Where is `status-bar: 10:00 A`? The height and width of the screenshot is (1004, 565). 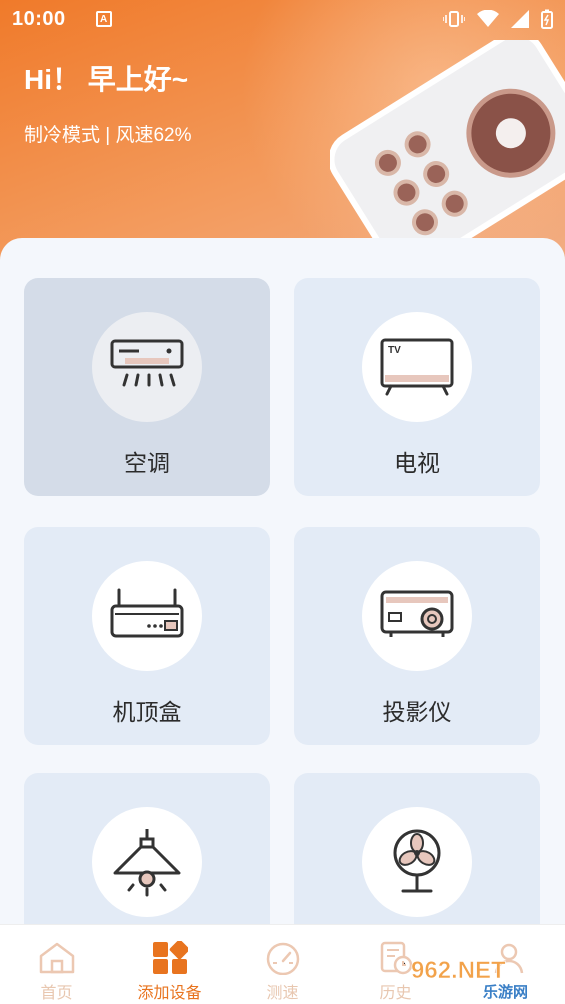
status-bar: 10:00 A is located at coordinates (282, 19).